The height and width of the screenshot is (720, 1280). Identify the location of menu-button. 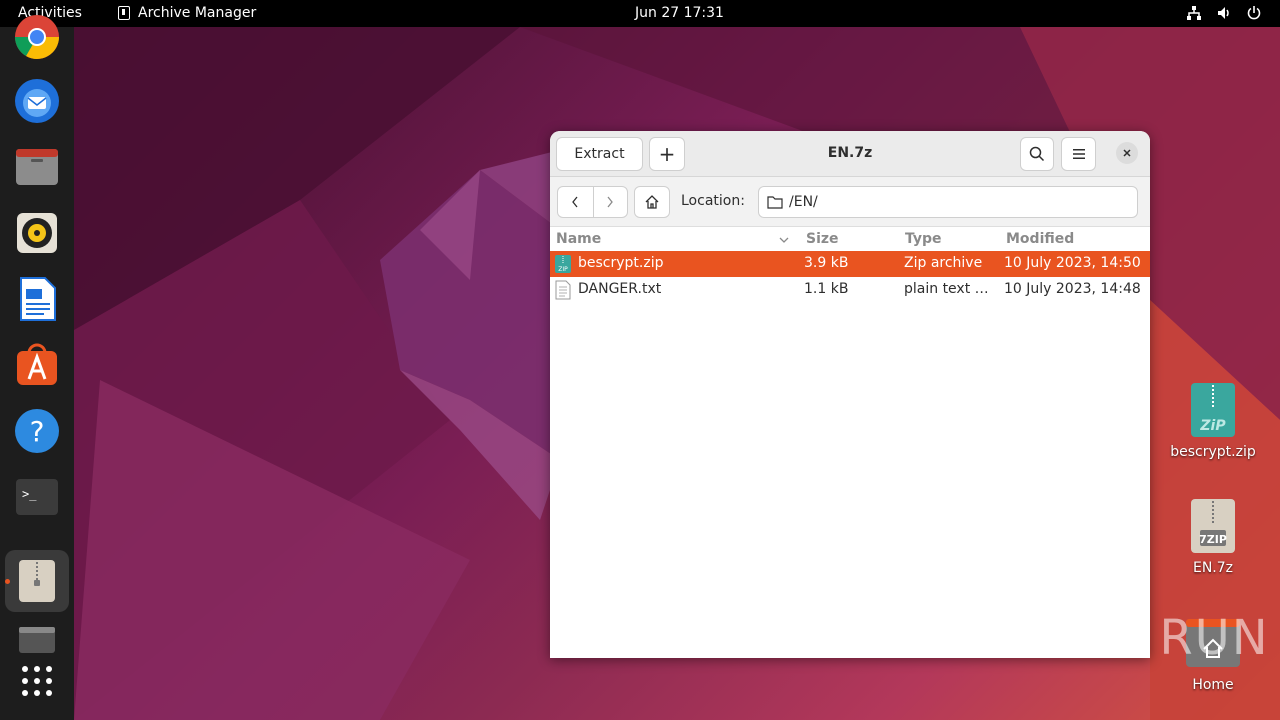
(1078, 154).